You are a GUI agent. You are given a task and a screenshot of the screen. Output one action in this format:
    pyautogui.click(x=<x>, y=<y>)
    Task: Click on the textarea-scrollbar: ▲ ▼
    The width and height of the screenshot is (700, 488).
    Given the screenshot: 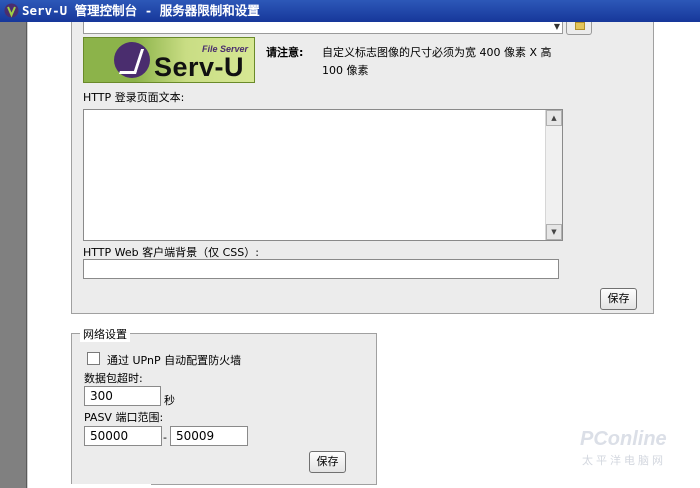 What is the action you would take?
    pyautogui.click(x=553, y=175)
    